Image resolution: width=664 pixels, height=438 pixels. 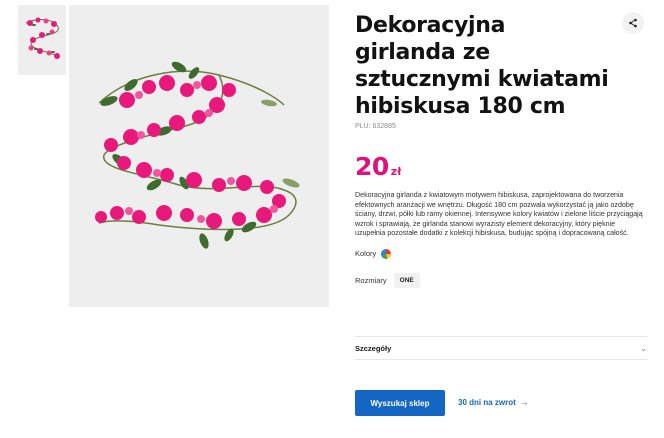 I want to click on garland-thumbnail-image, so click(x=43, y=38).